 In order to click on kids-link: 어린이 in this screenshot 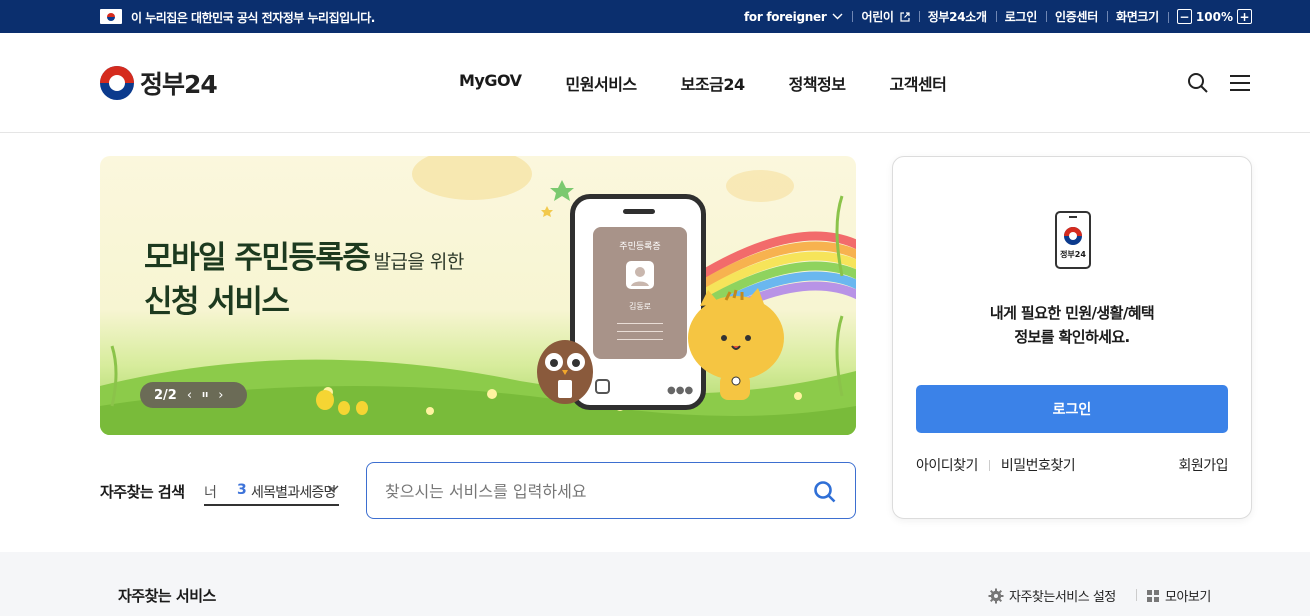, I will do `click(885, 16)`.